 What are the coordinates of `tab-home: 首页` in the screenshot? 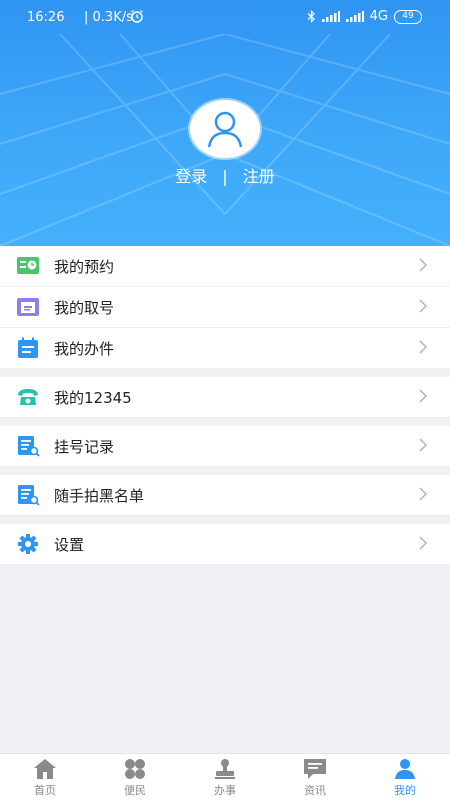 It's located at (45, 777).